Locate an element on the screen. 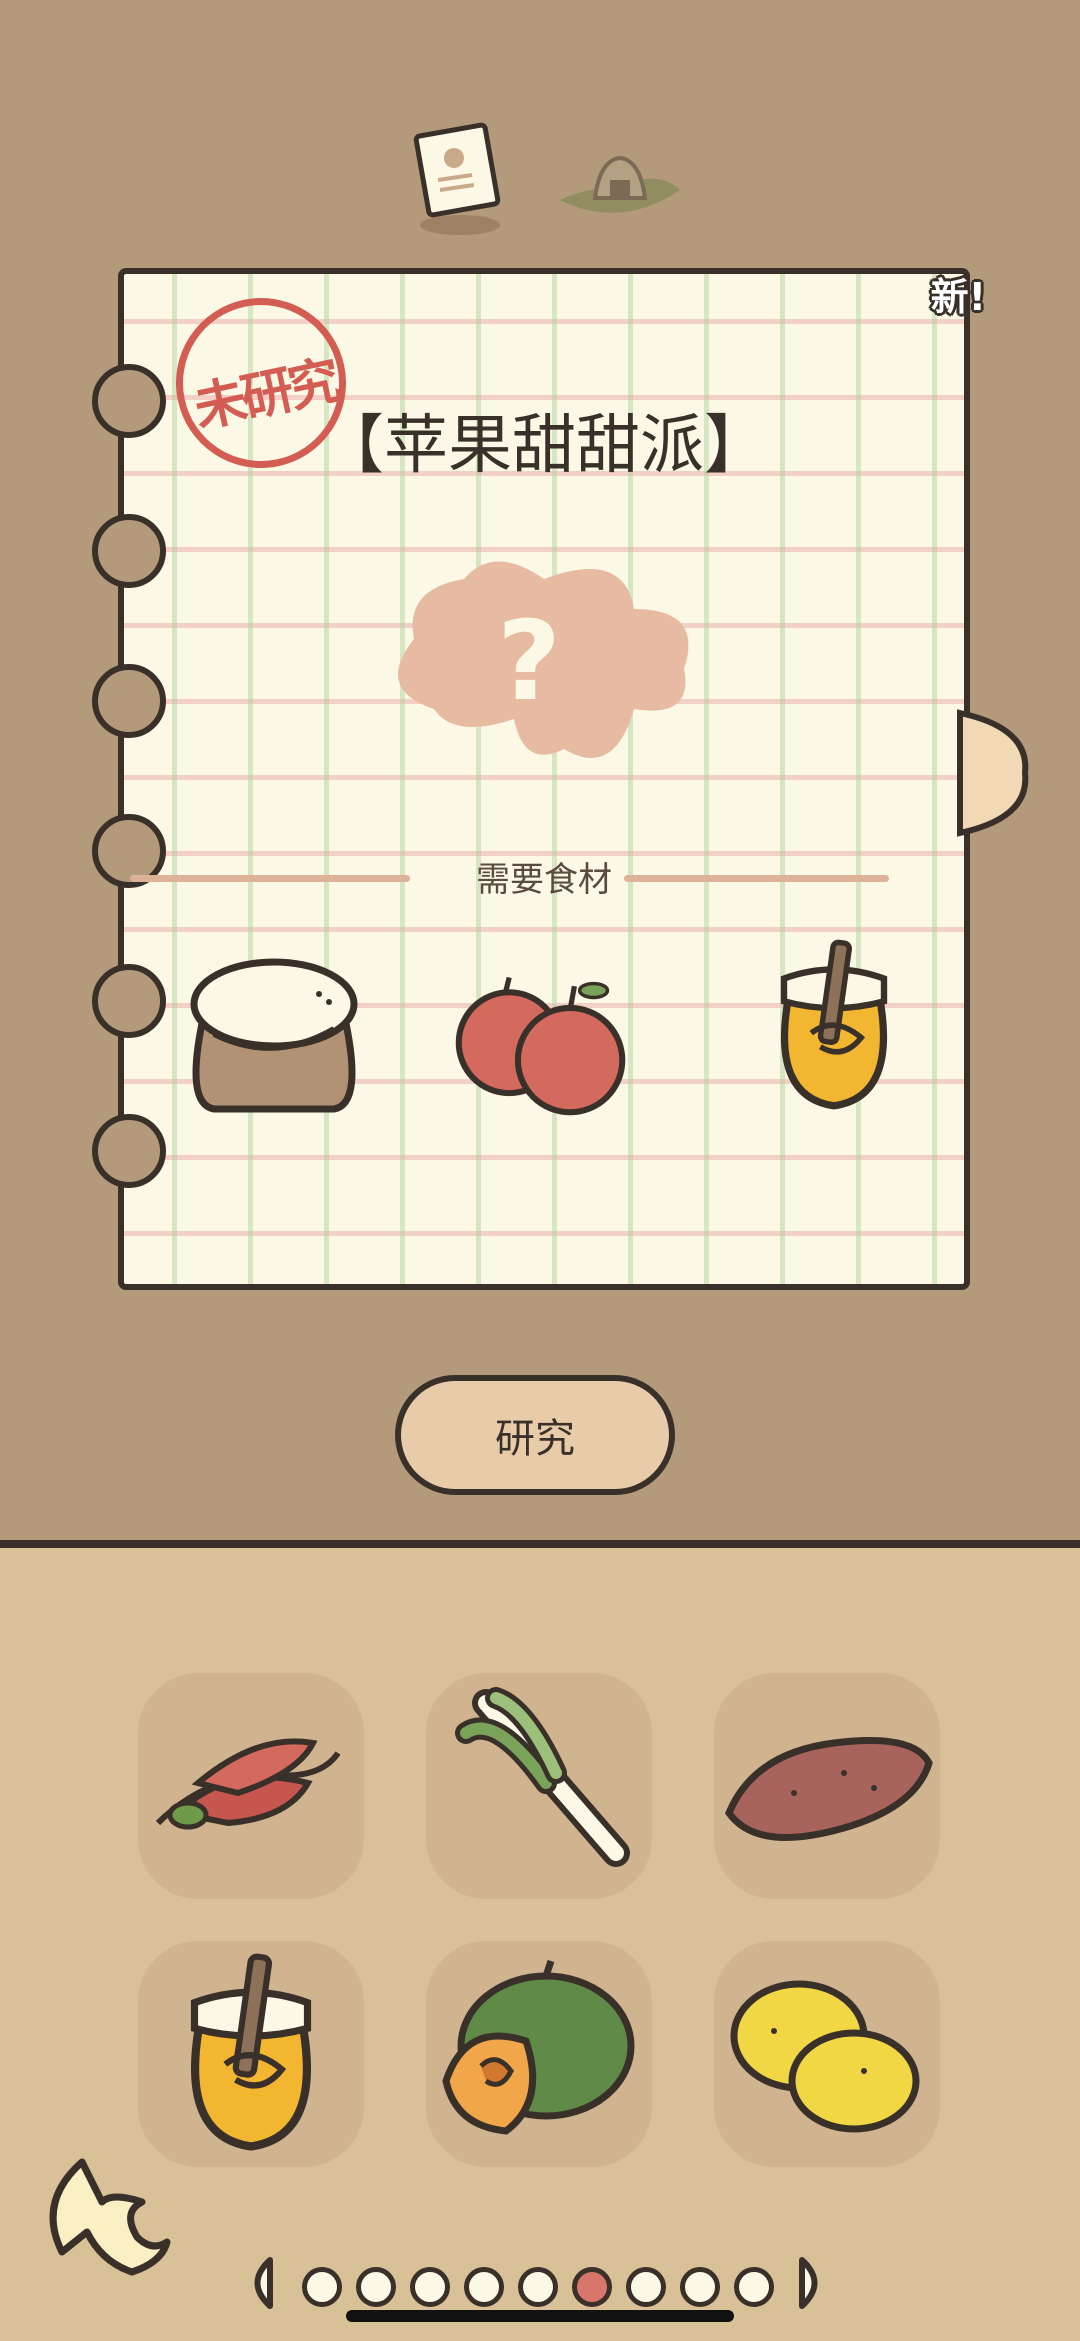  sweet-potato-icon is located at coordinates (829, 1789).